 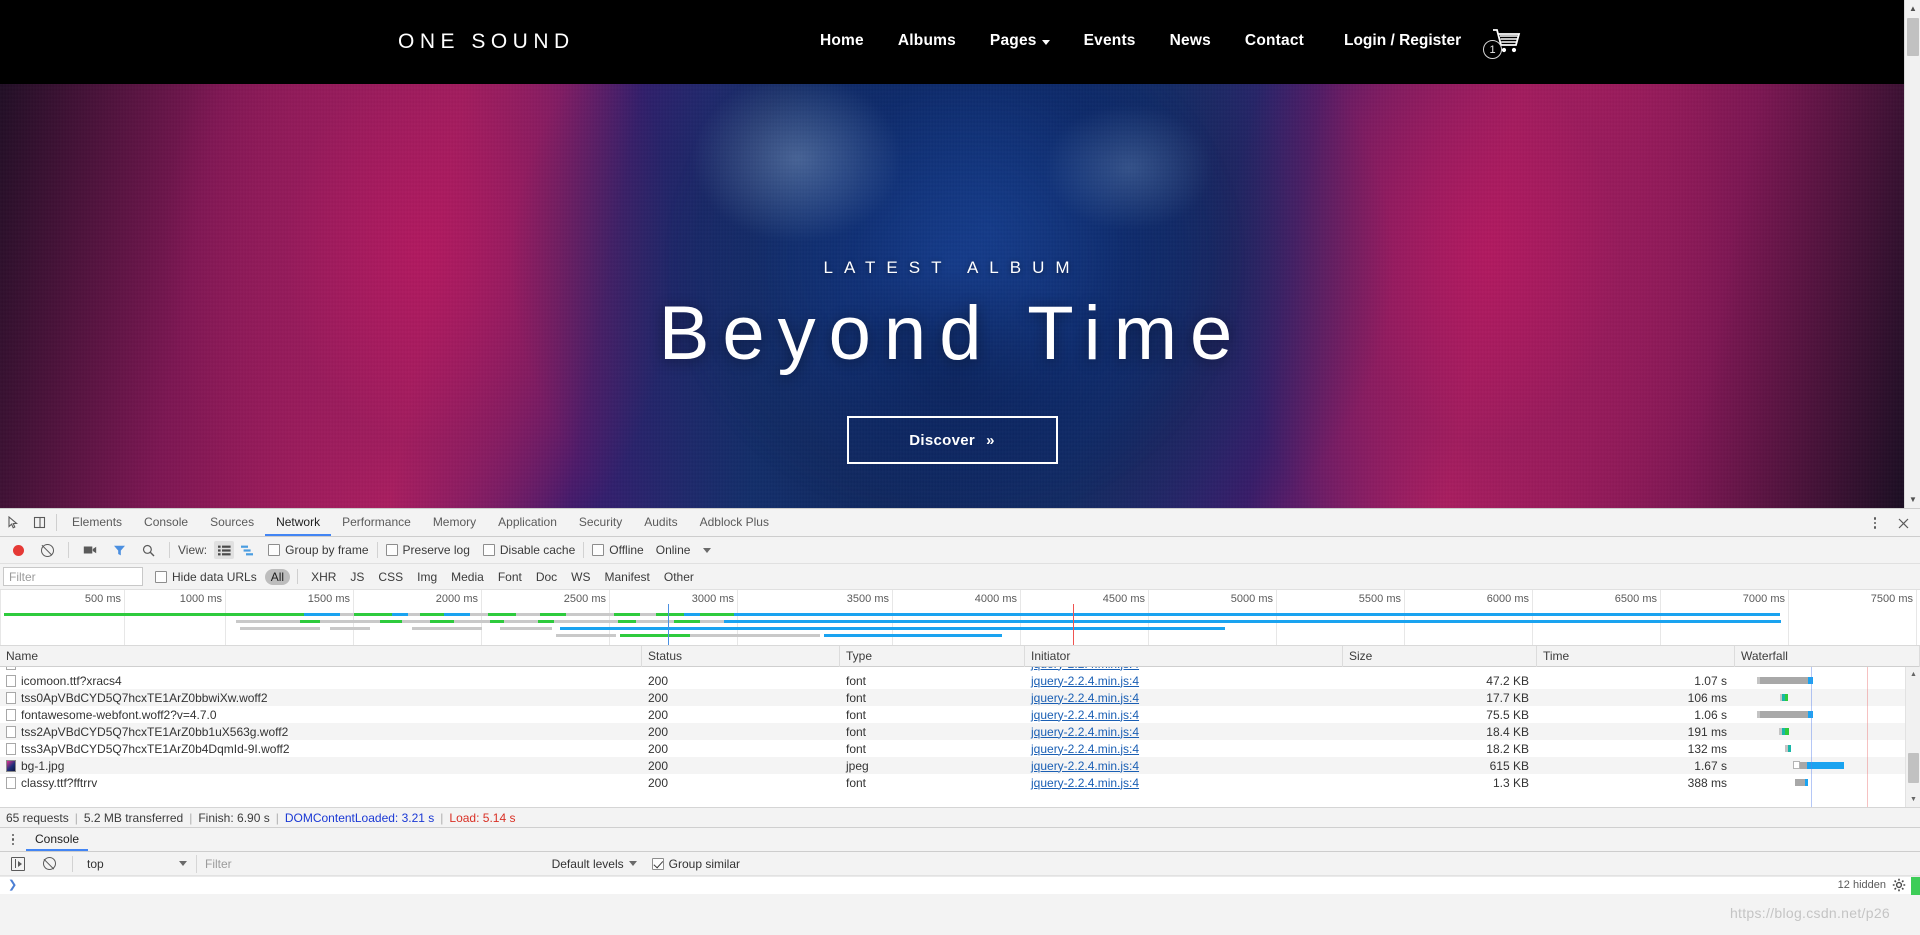 I want to click on execution-context-select: top, so click(x=137, y=864).